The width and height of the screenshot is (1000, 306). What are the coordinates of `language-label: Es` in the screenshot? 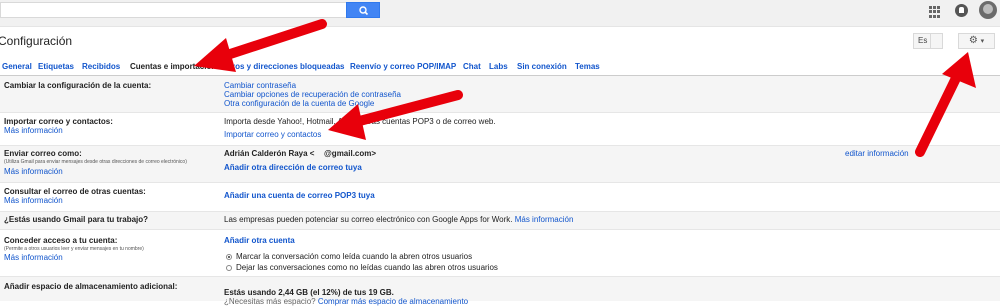 It's located at (923, 40).